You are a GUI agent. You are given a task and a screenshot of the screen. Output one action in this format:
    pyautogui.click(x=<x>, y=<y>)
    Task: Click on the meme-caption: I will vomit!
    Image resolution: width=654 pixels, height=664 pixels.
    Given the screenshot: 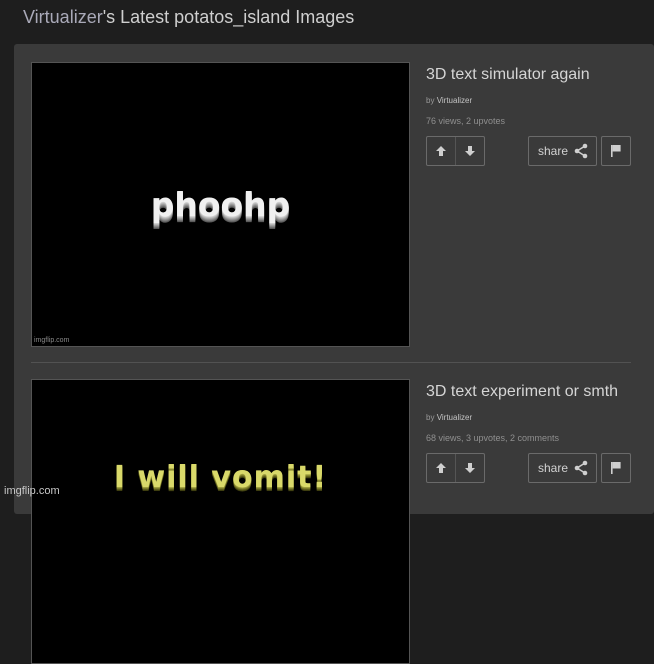 What is the action you would take?
    pyautogui.click(x=220, y=477)
    